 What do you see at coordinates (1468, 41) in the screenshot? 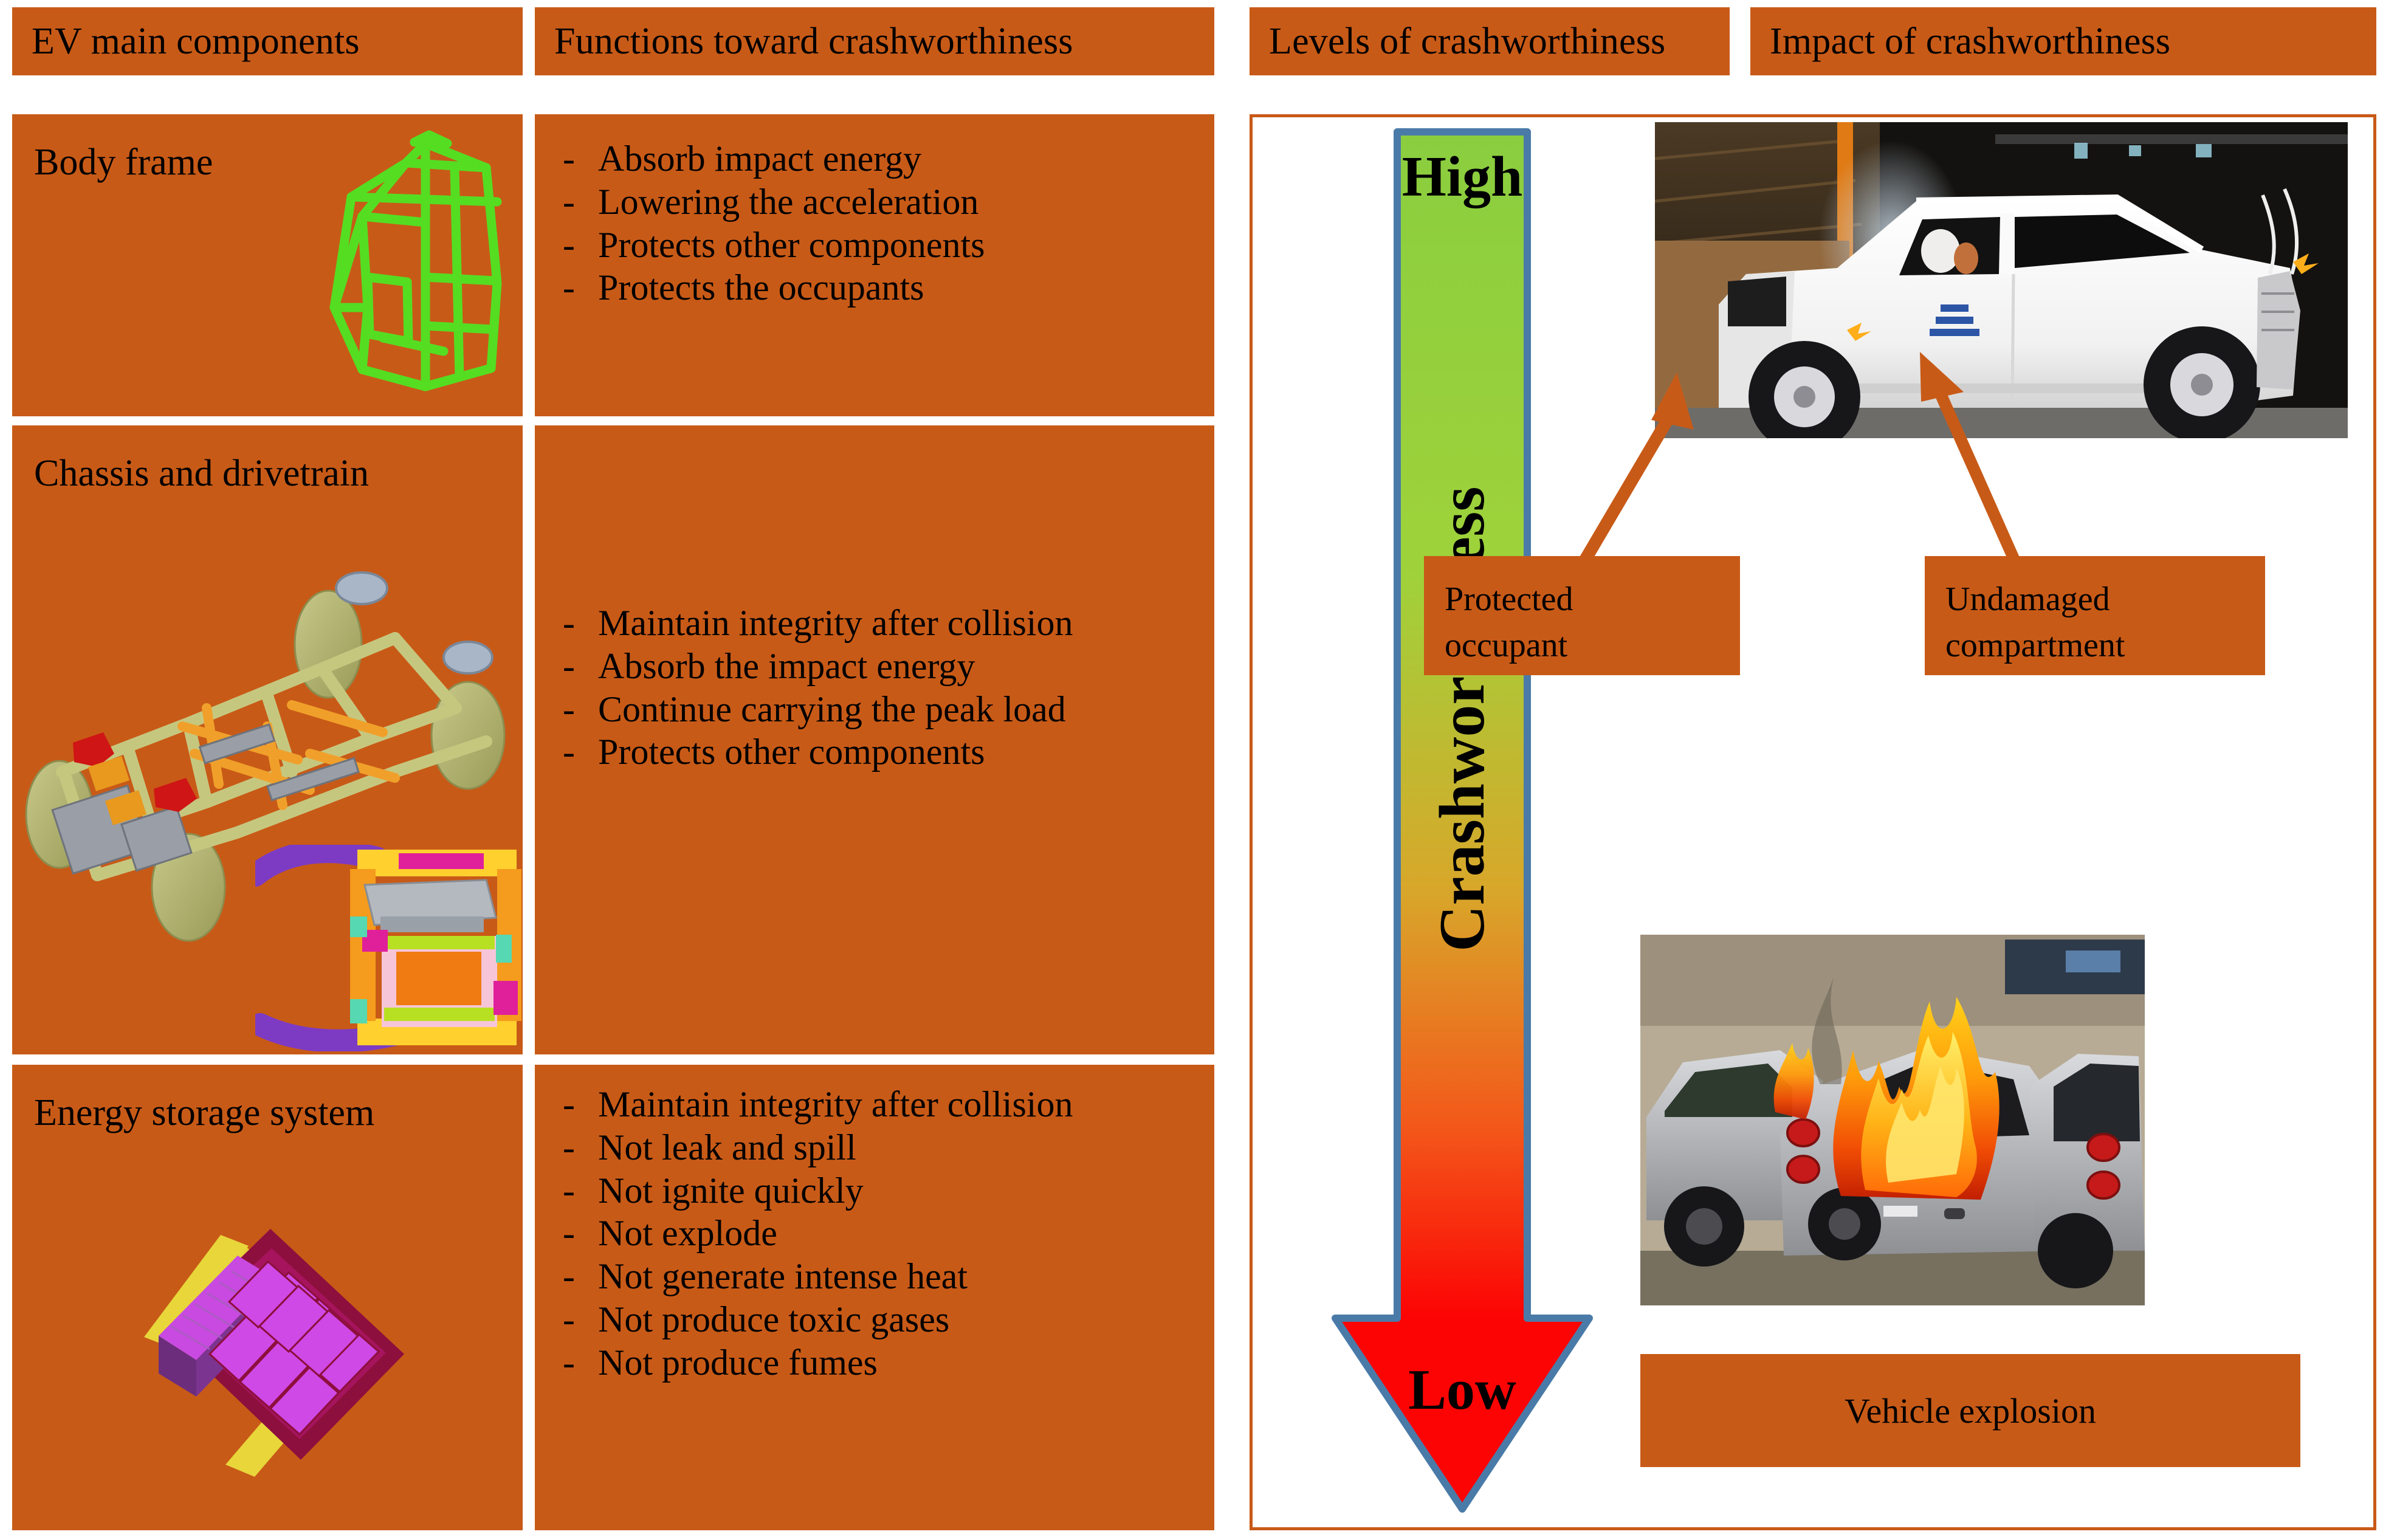
I see `header-label: Levels of crashworthiness` at bounding box center [1468, 41].